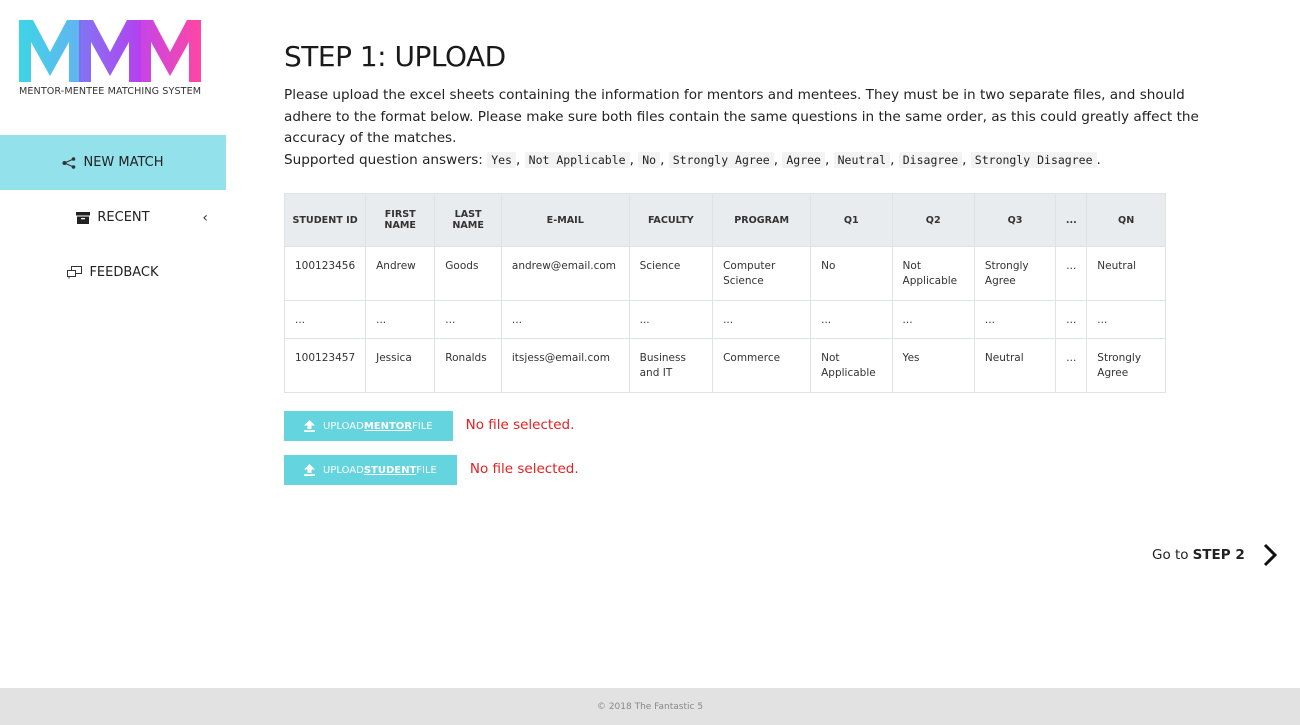  I want to click on table-cell: Ronalds, so click(468, 365).